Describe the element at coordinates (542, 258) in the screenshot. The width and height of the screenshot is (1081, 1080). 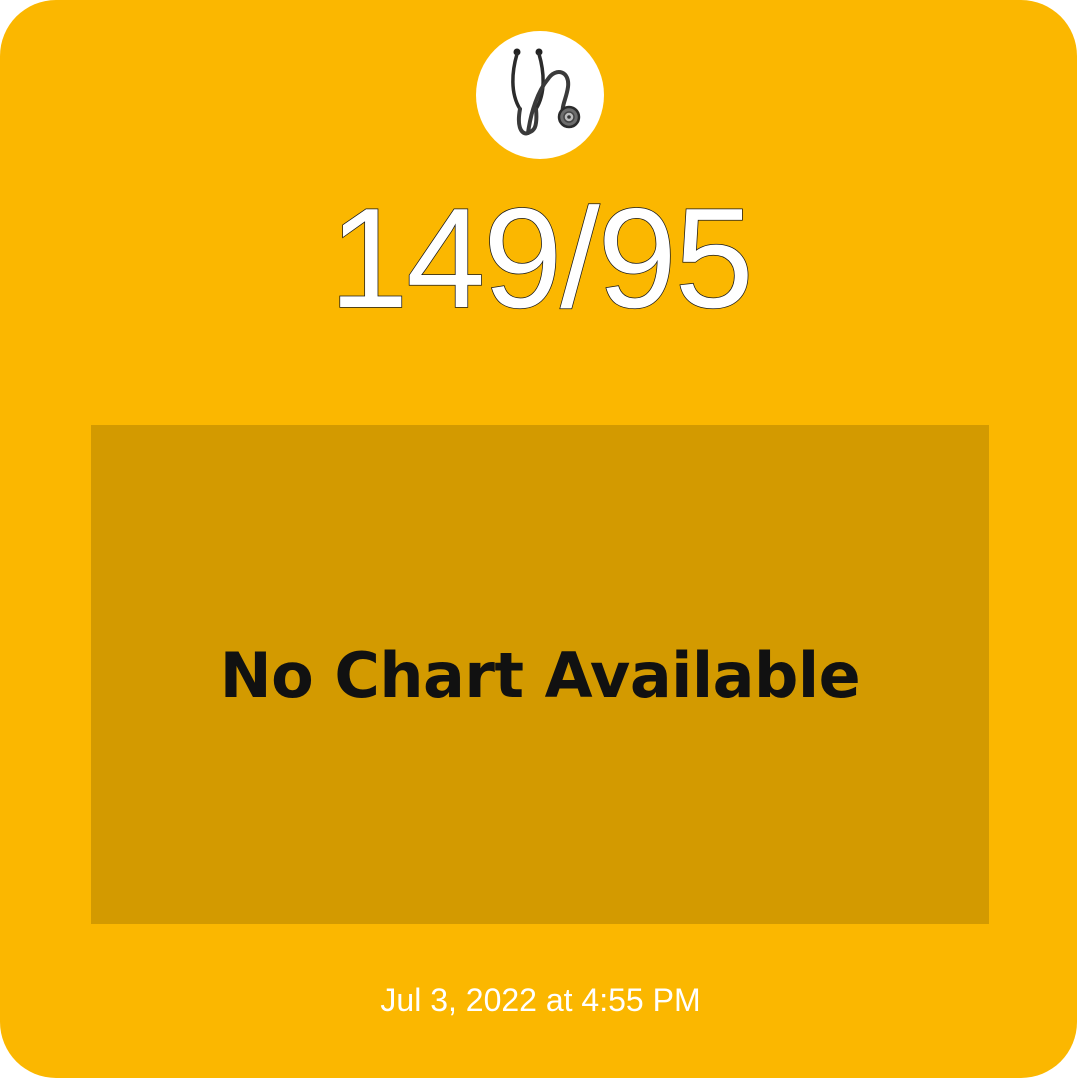
I see `blood-pressure-reading: 149/95` at that location.